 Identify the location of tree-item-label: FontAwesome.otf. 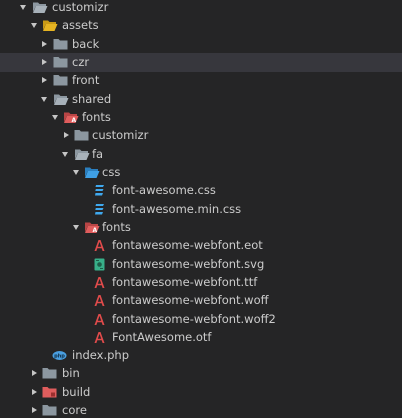
(162, 337).